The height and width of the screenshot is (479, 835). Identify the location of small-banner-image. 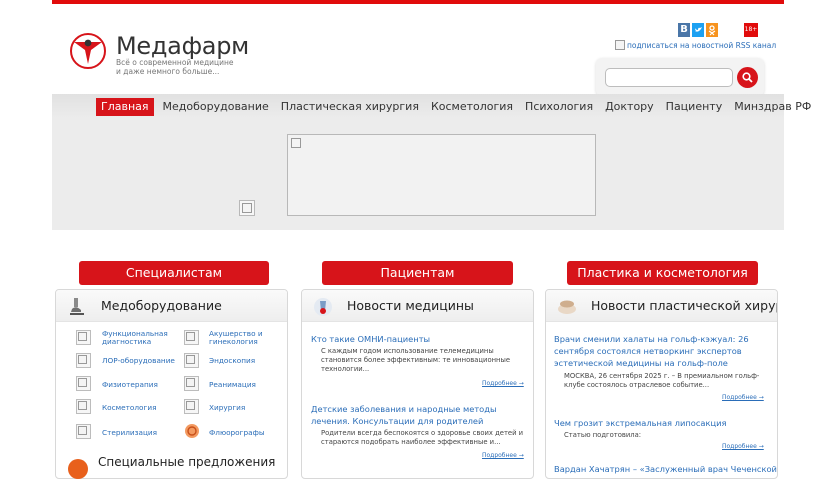
(247, 208).